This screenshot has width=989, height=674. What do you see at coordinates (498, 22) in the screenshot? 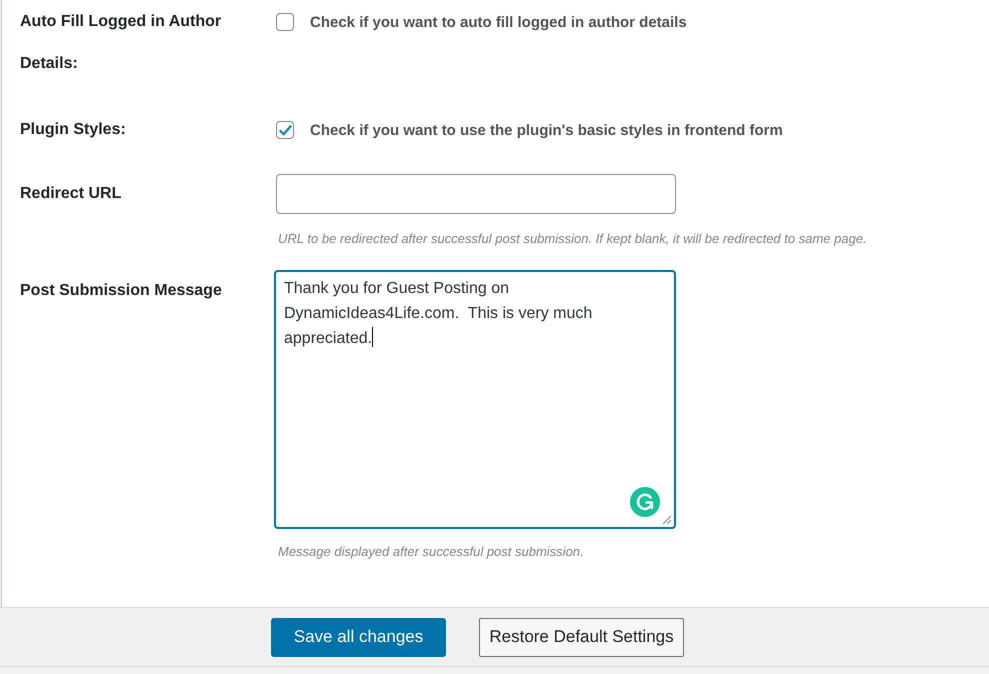
I see `checkbox-label: Check if you want to auto fill logged in author details` at bounding box center [498, 22].